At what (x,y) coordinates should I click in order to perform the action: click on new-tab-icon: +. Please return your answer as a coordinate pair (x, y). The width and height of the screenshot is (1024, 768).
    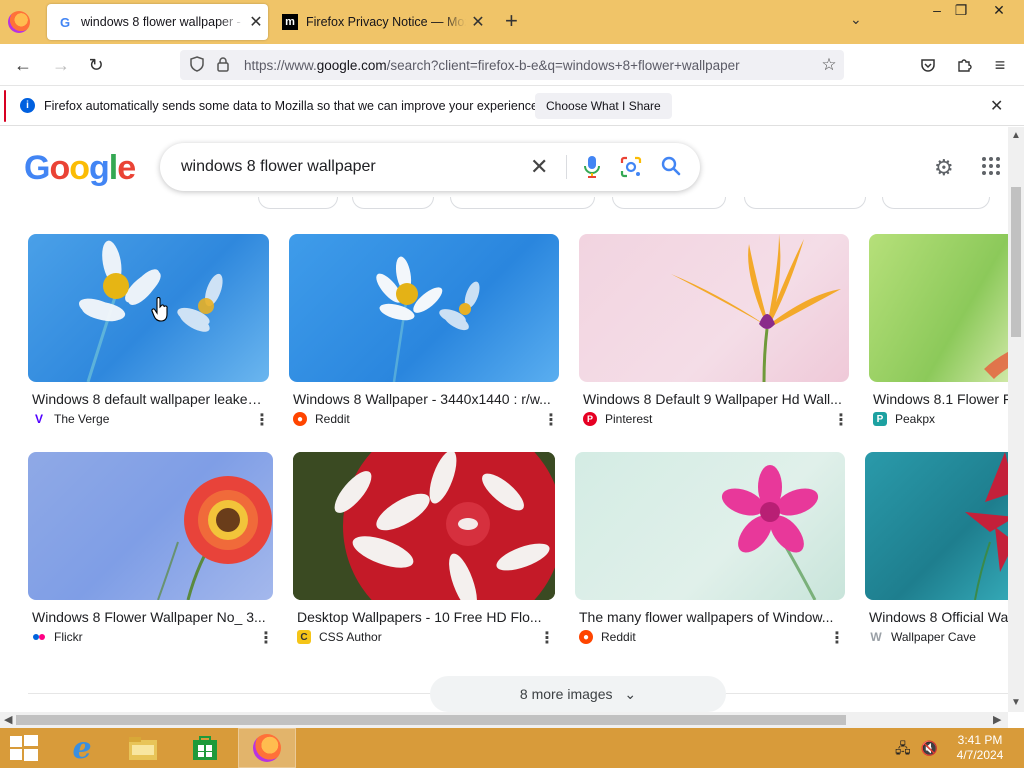
    Looking at the image, I should click on (511, 21).